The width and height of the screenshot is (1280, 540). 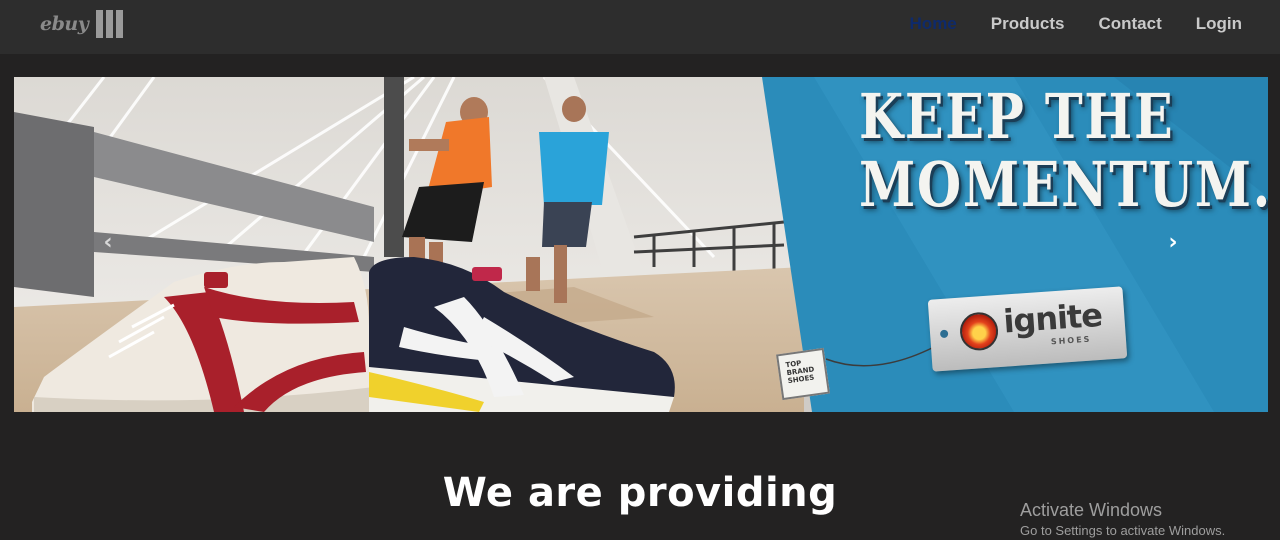 What do you see at coordinates (1028, 24) in the screenshot?
I see `nav-link-products: Products` at bounding box center [1028, 24].